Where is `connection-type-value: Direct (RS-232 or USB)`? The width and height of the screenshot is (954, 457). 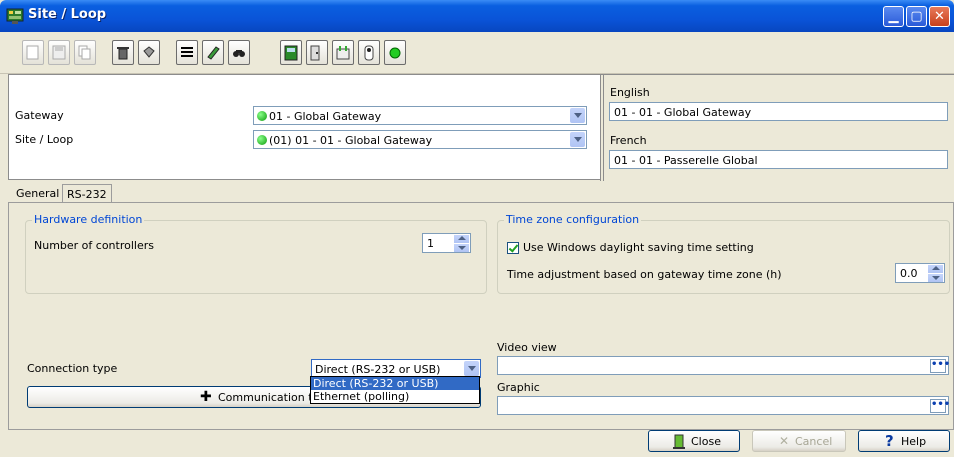
connection-type-value: Direct (RS-232 or USB) is located at coordinates (378, 369).